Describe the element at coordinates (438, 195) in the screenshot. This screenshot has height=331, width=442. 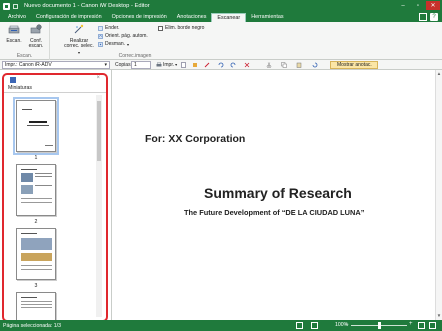
I see `document-scrollbar: ▲ ▼` at that location.